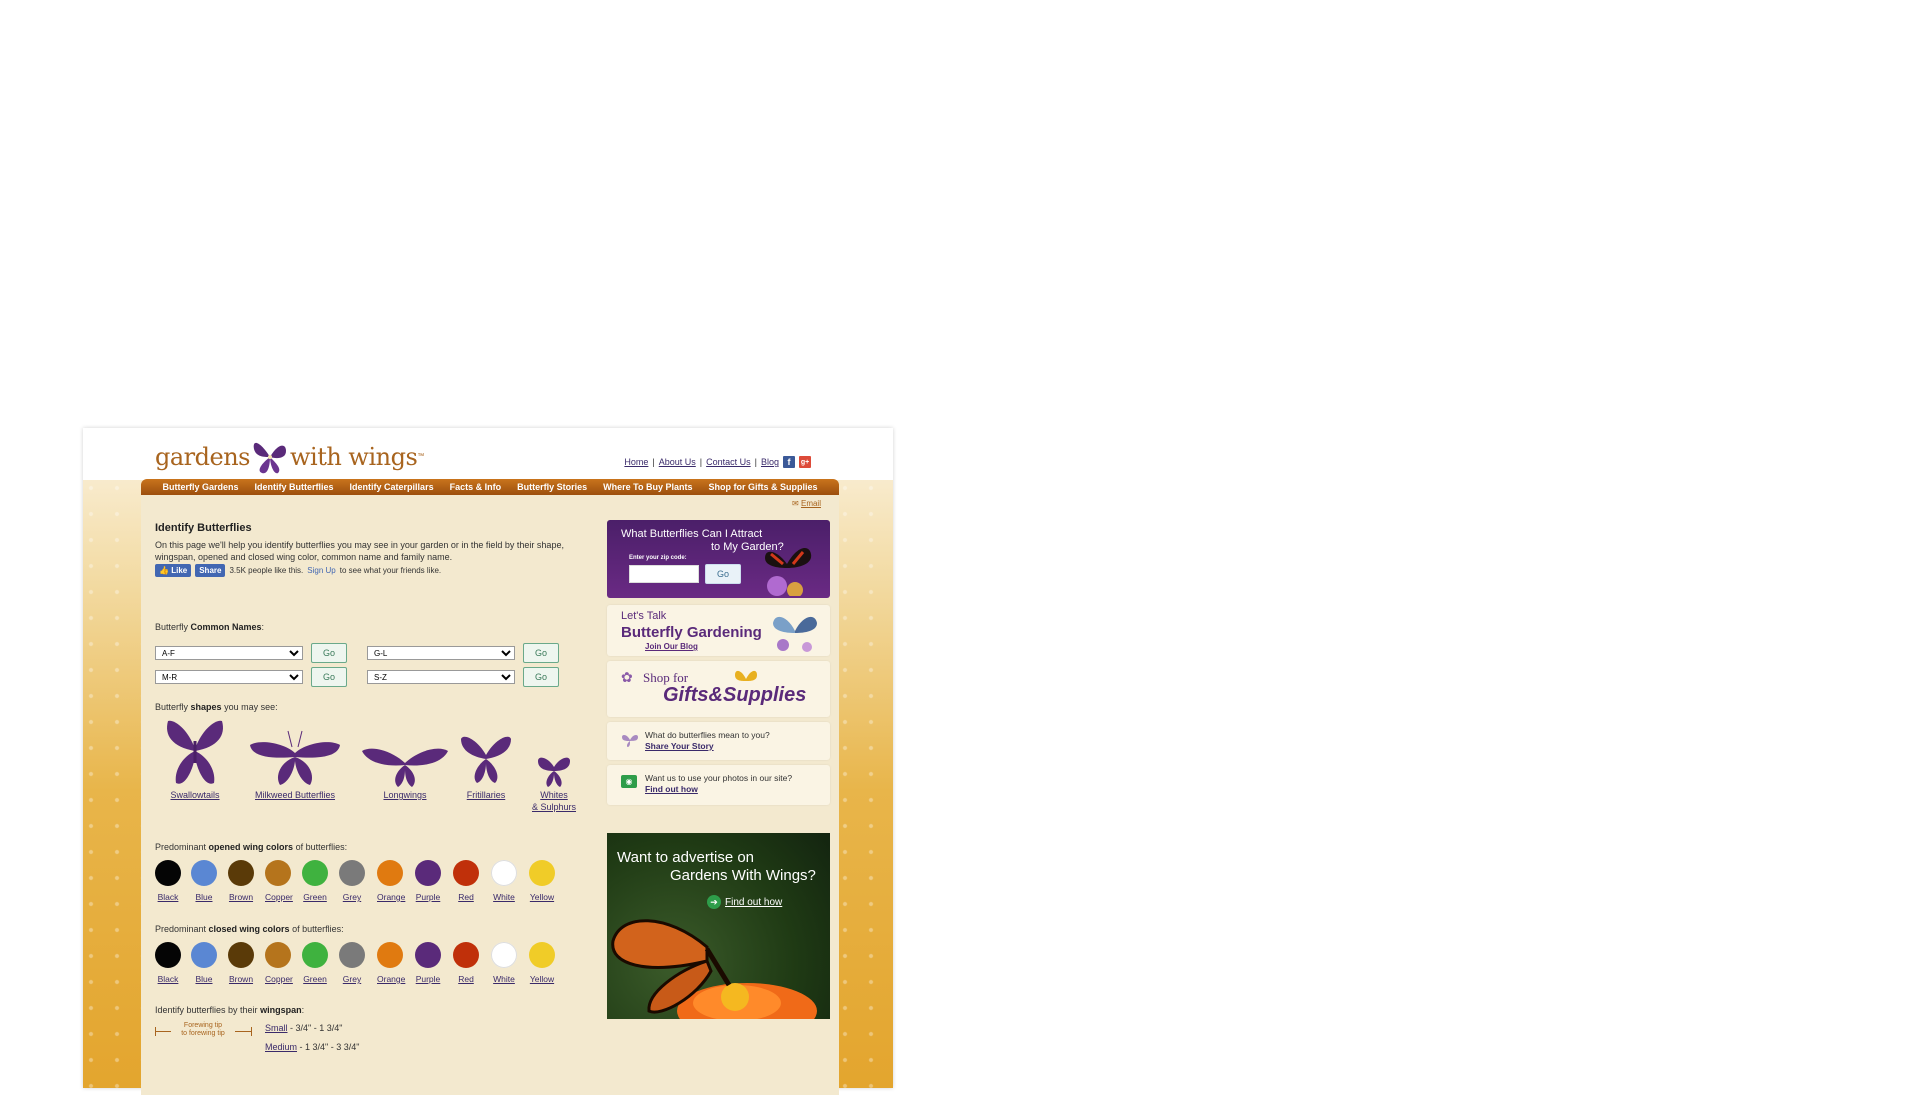 The width and height of the screenshot is (1920, 1095). Describe the element at coordinates (289, 456) in the screenshot. I see `site-logo: gardens with wings ™` at that location.